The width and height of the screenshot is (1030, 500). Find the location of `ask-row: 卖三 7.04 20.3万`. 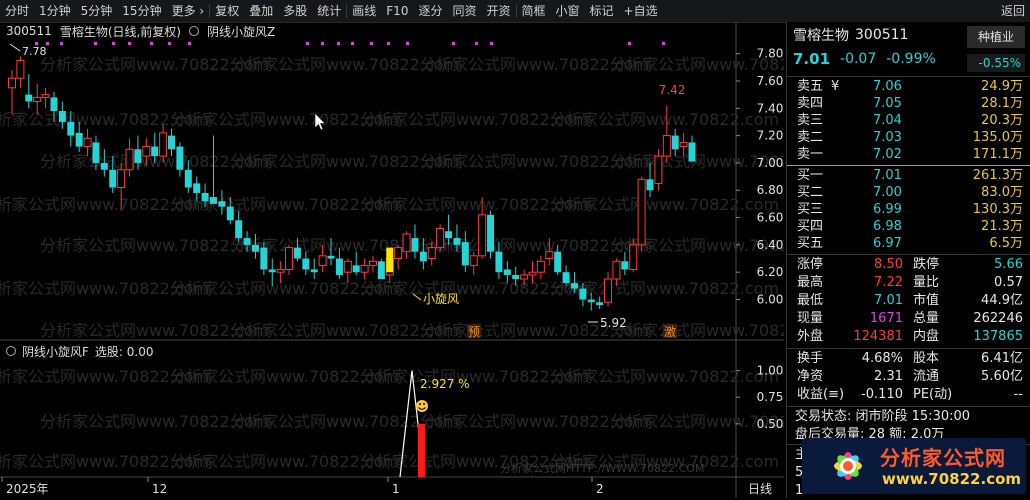

ask-row: 卖三 7.04 20.3万 is located at coordinates (908, 121).